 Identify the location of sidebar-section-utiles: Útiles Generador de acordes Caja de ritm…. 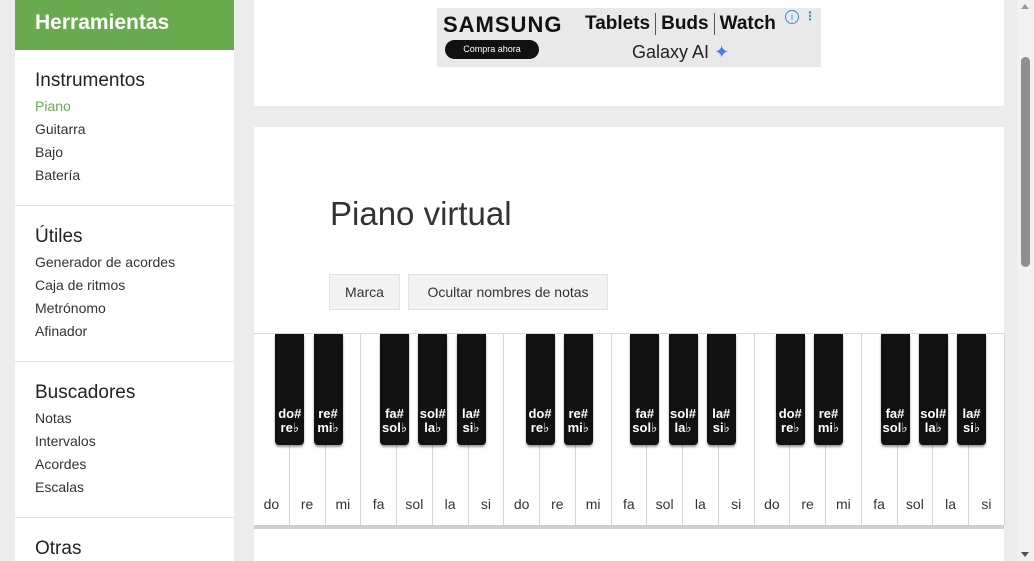
(124, 284).